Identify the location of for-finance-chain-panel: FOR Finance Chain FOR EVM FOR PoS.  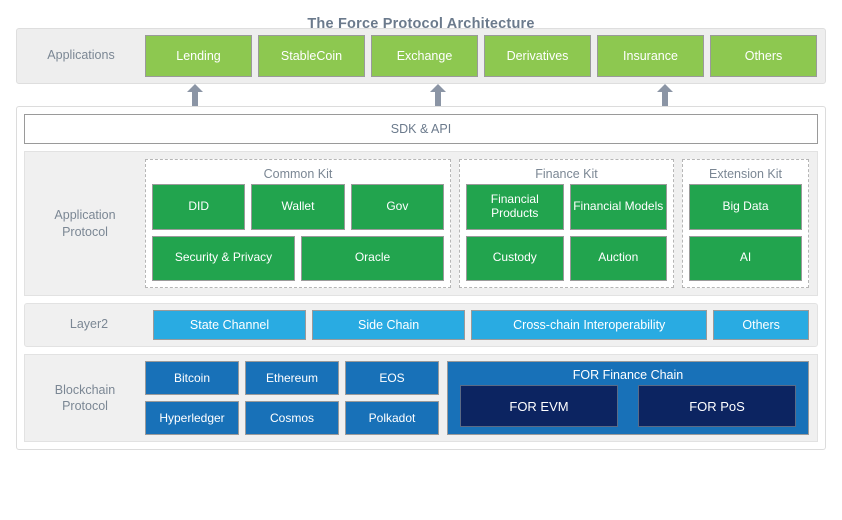
(628, 398).